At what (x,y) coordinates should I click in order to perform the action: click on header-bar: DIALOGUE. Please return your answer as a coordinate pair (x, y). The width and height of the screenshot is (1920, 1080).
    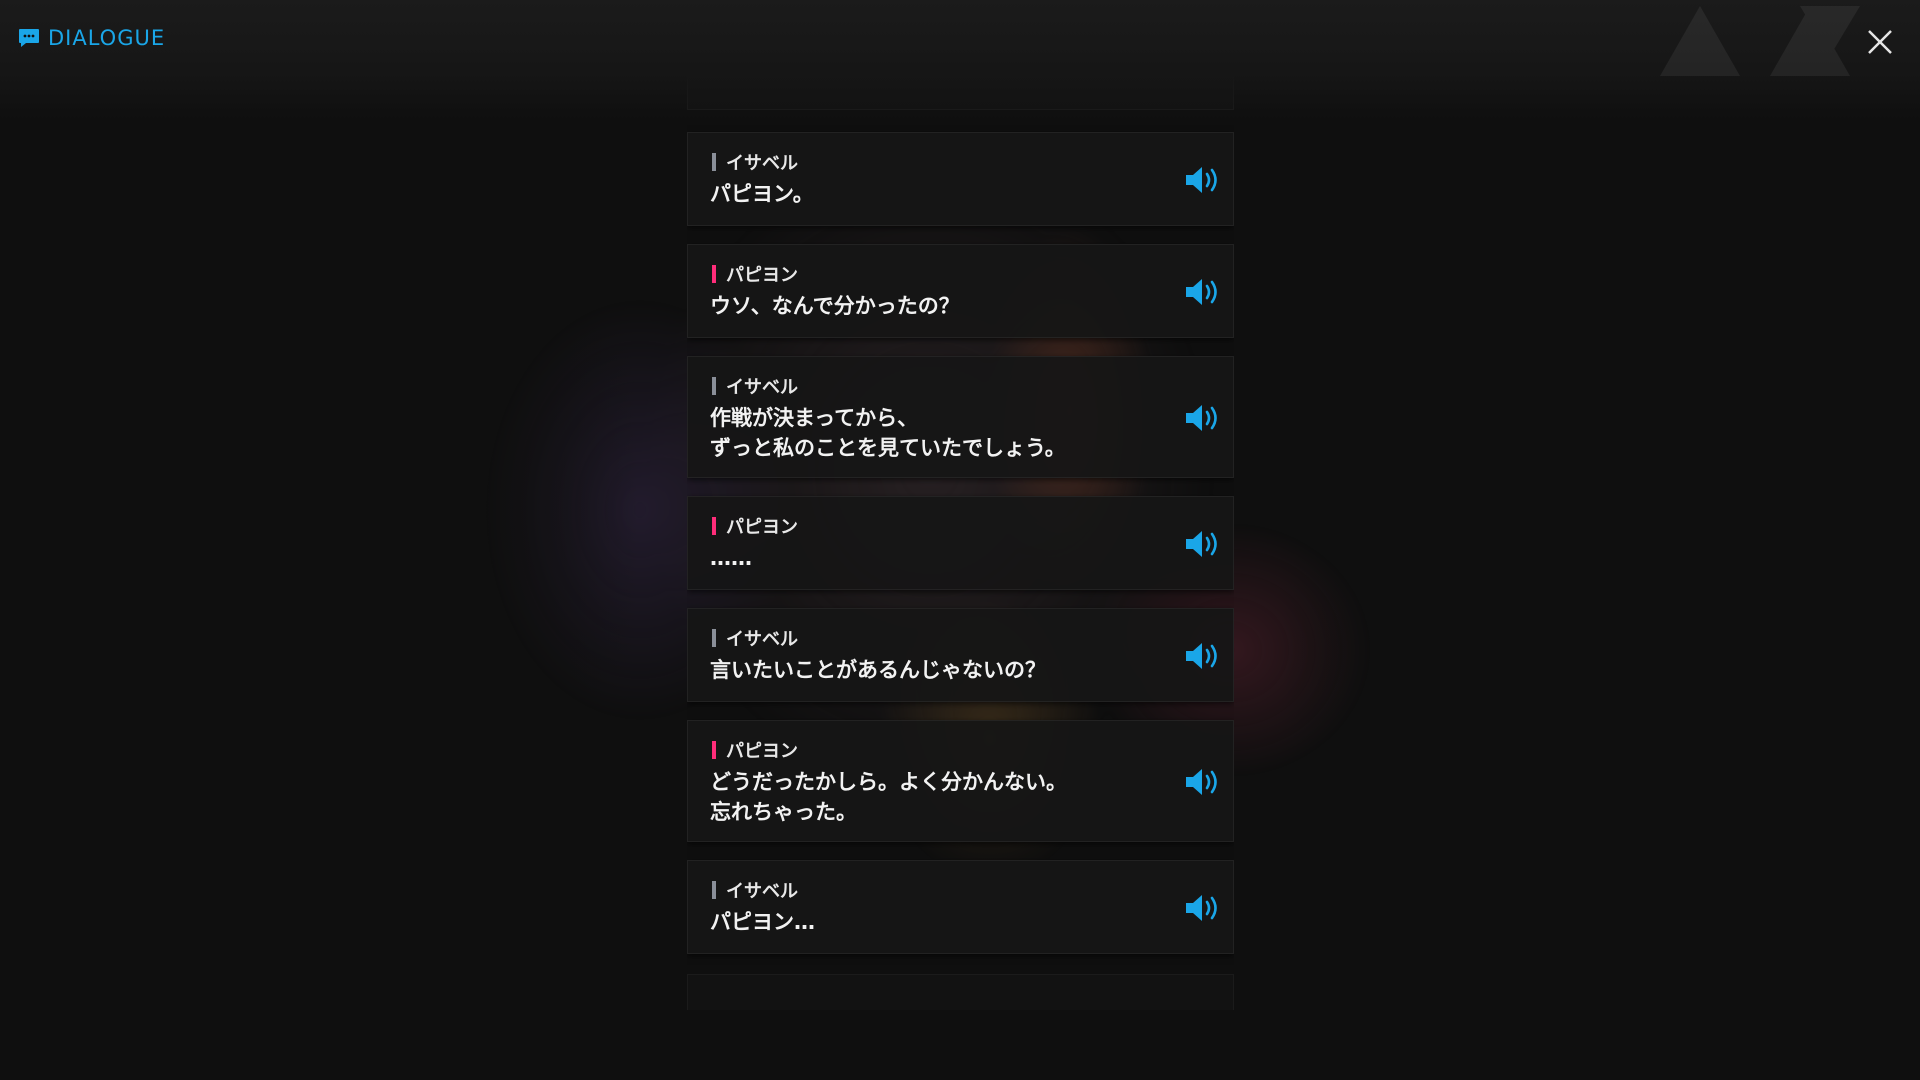
    Looking at the image, I should click on (960, 60).